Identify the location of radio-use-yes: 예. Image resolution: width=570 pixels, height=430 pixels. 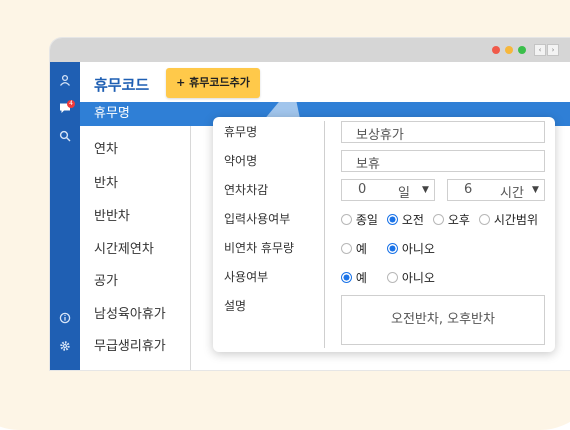
(354, 277).